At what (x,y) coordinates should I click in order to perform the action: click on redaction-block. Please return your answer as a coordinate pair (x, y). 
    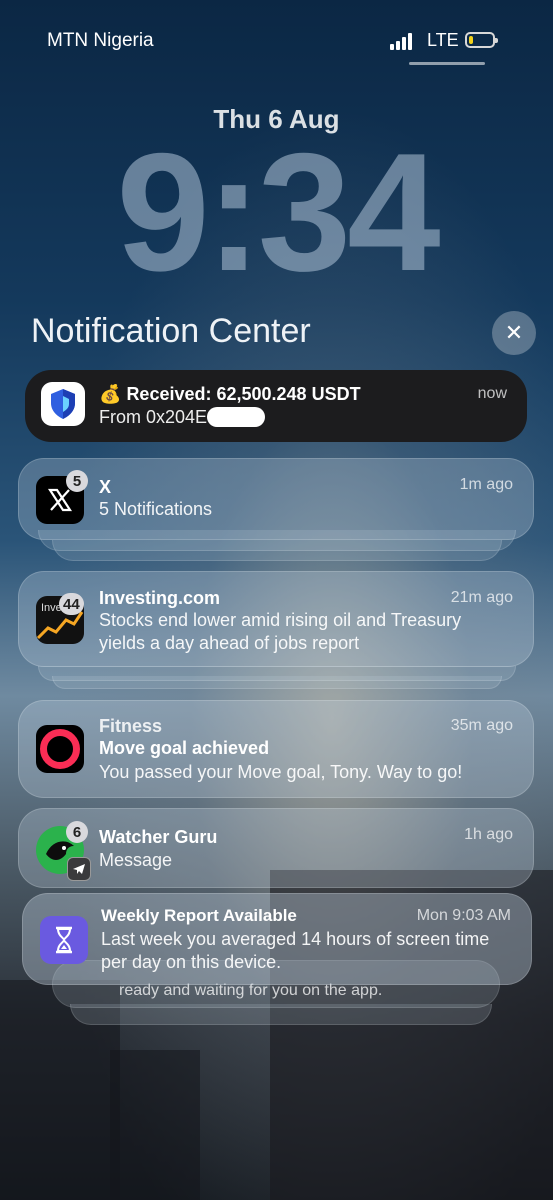
    Looking at the image, I should click on (236, 417).